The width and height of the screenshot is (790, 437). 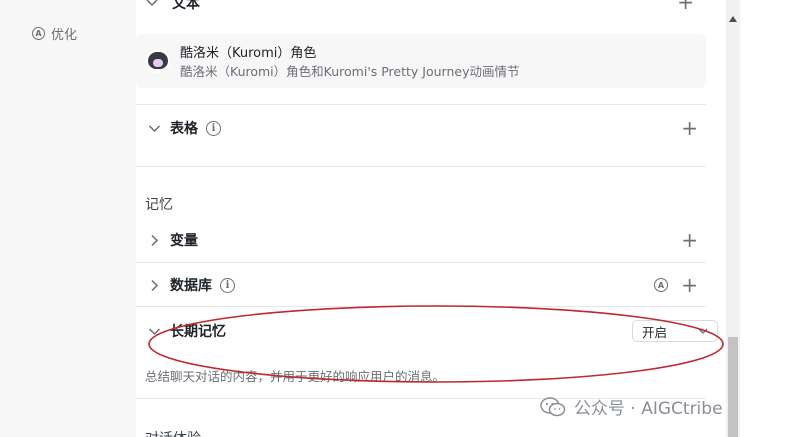 I want to click on add-text-button: +, so click(x=685, y=7).